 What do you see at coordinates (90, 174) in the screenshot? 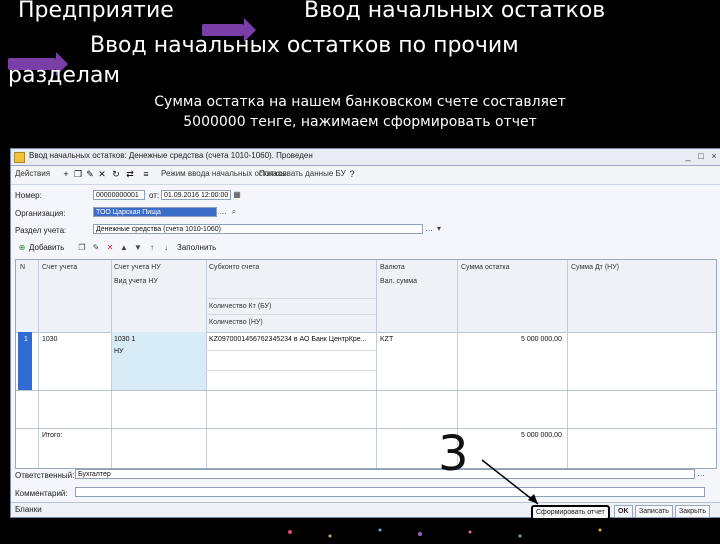
I see `edit-icon: ✎` at bounding box center [90, 174].